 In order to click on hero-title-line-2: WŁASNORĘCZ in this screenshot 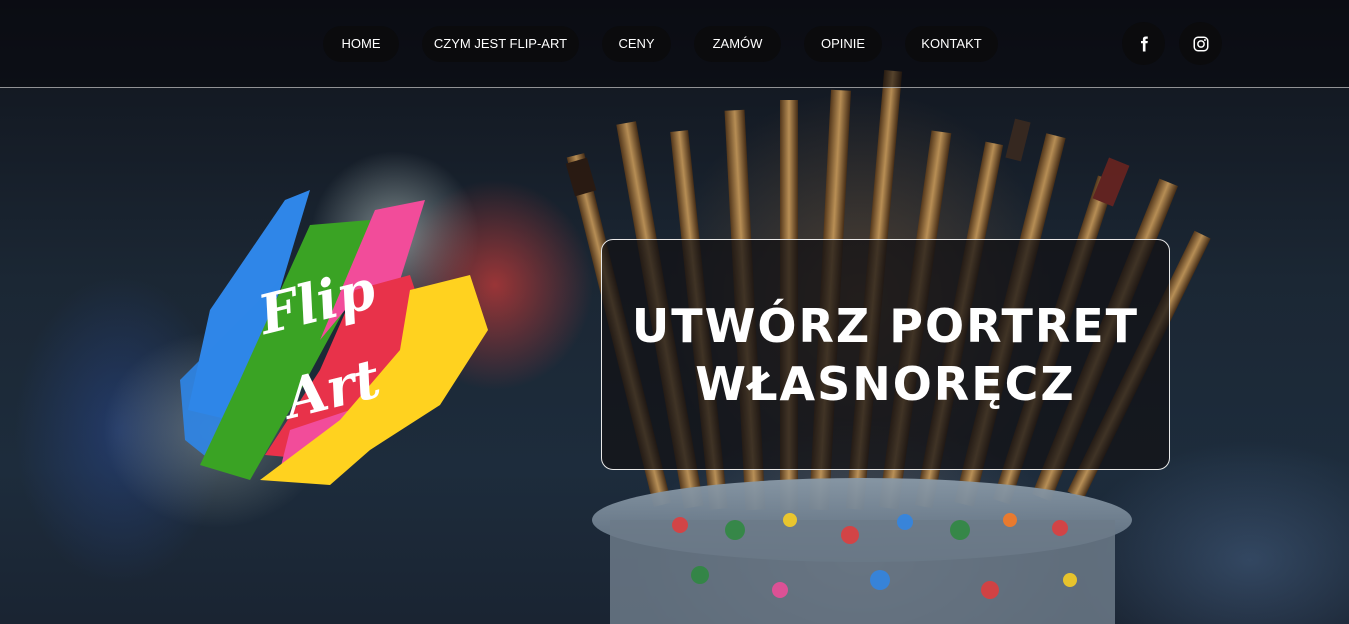, I will do `click(885, 383)`.